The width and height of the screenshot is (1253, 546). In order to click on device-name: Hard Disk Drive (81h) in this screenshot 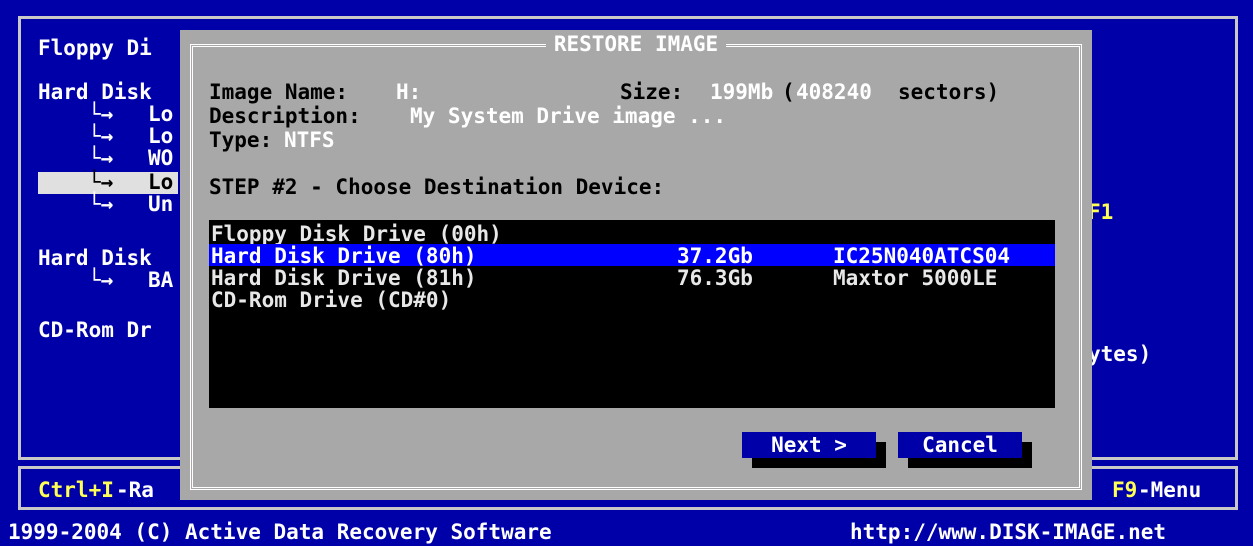, I will do `click(344, 278)`.